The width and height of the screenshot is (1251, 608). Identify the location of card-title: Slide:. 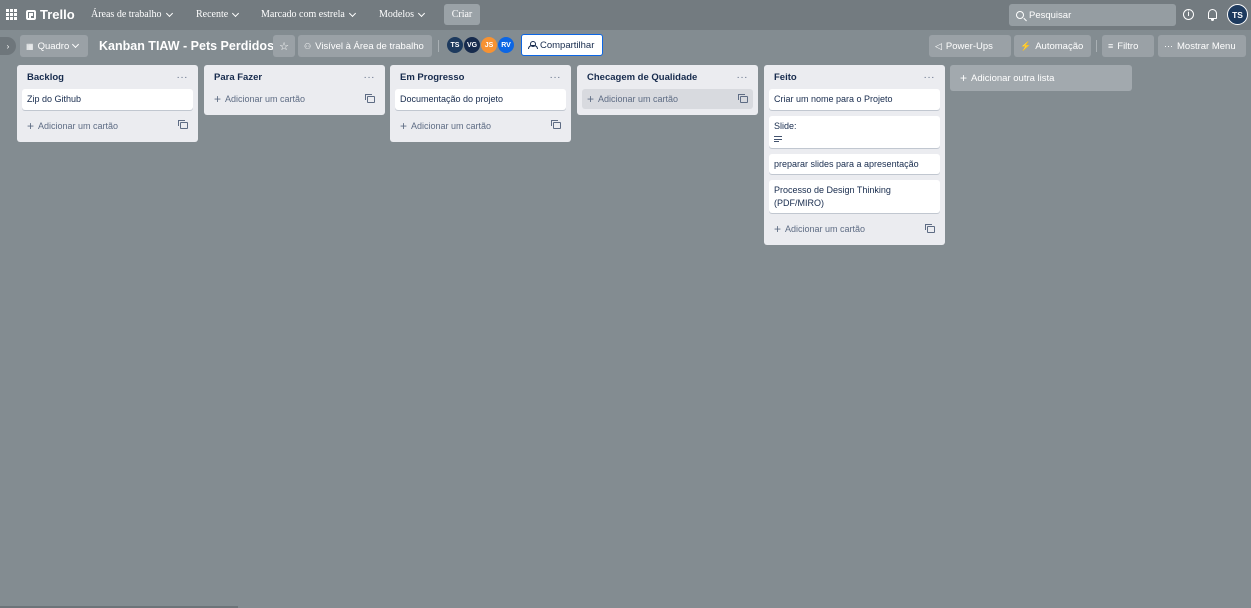
(785, 125).